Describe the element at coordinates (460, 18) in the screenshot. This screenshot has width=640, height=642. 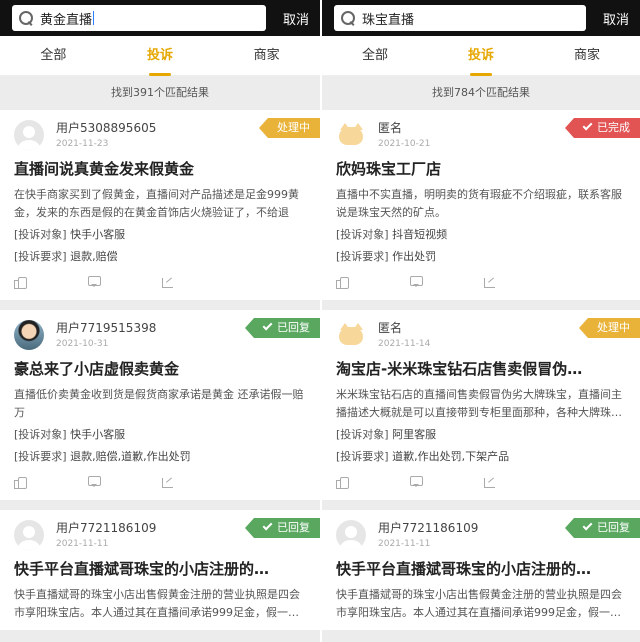
I see `search-input: 珠宝直播` at that location.